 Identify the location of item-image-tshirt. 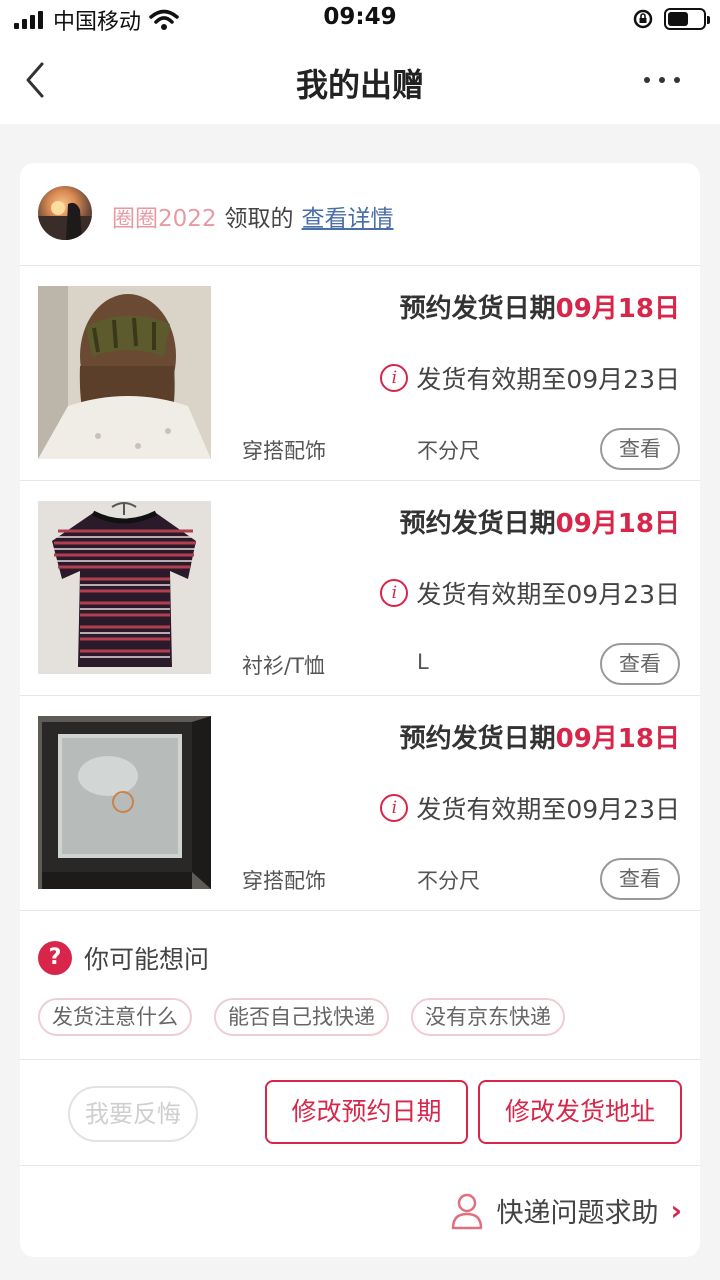
(124, 587).